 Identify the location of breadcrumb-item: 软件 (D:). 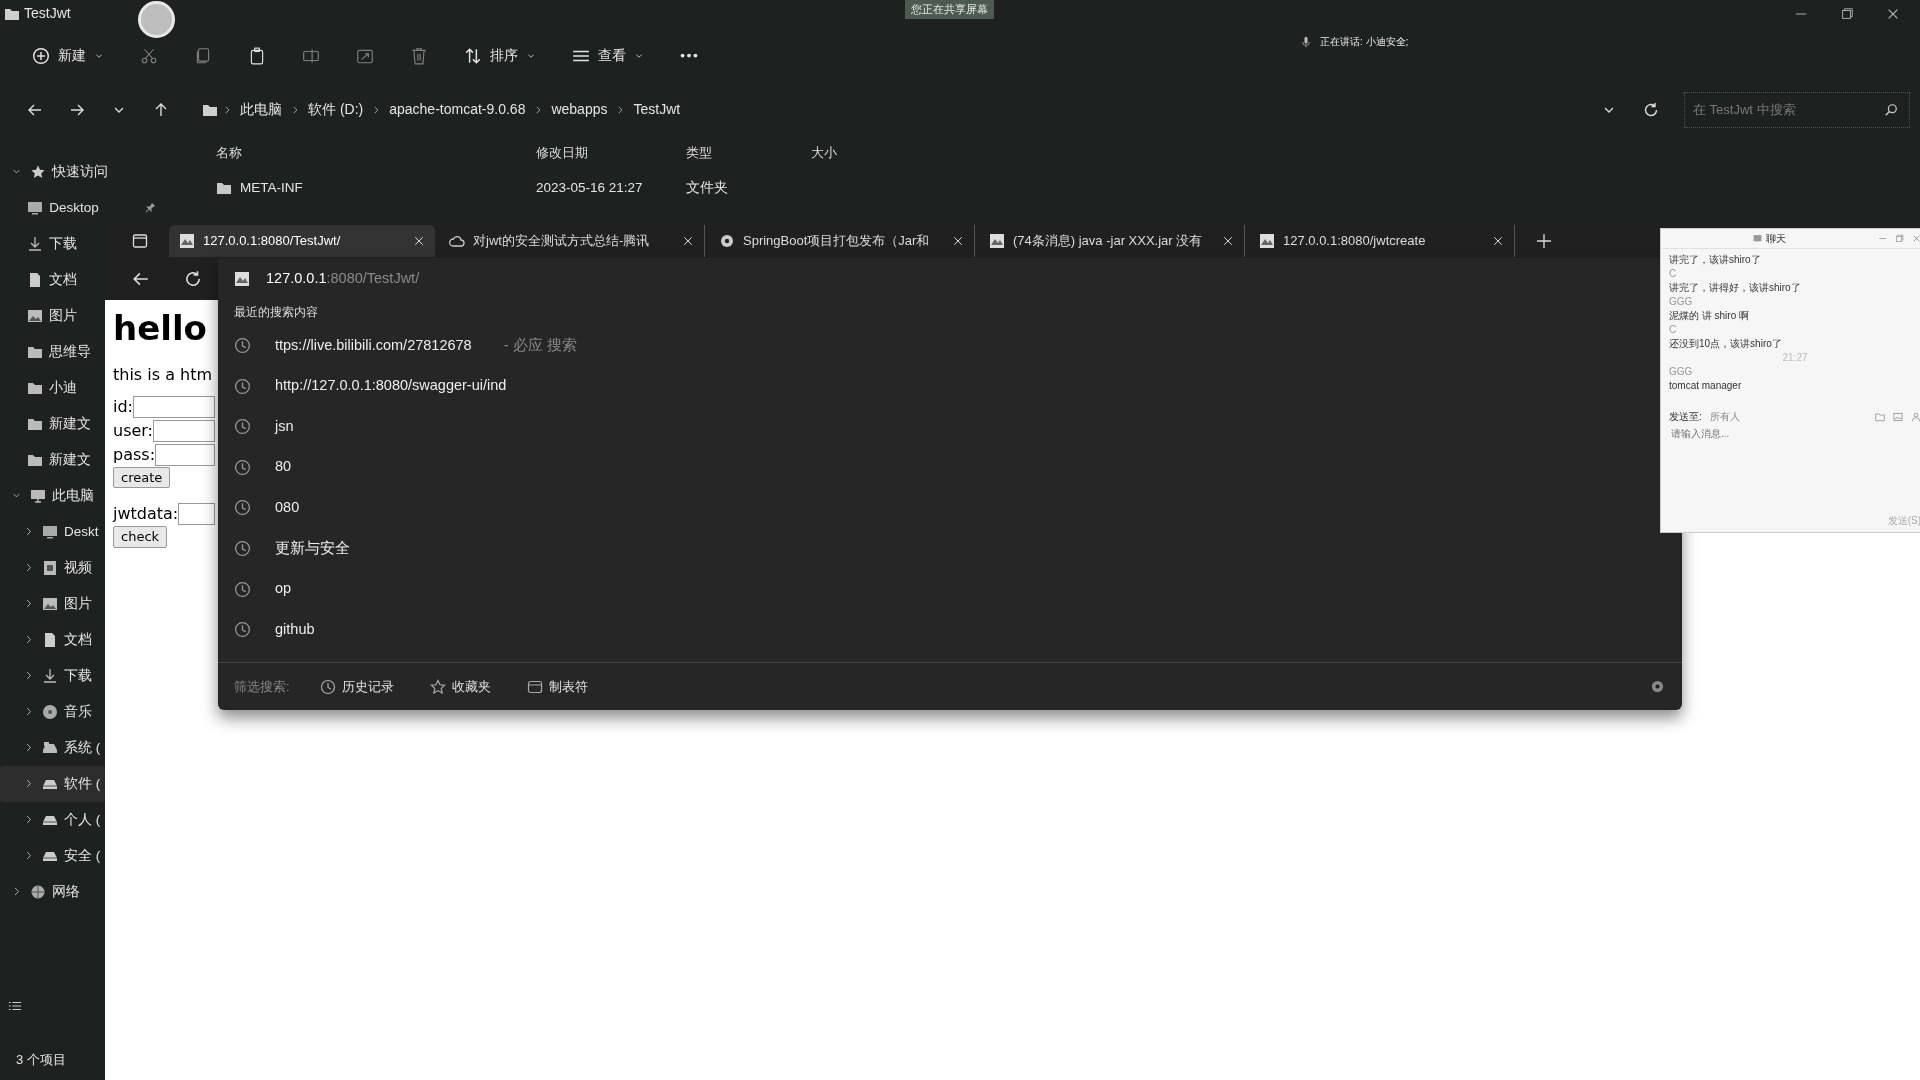
(336, 110).